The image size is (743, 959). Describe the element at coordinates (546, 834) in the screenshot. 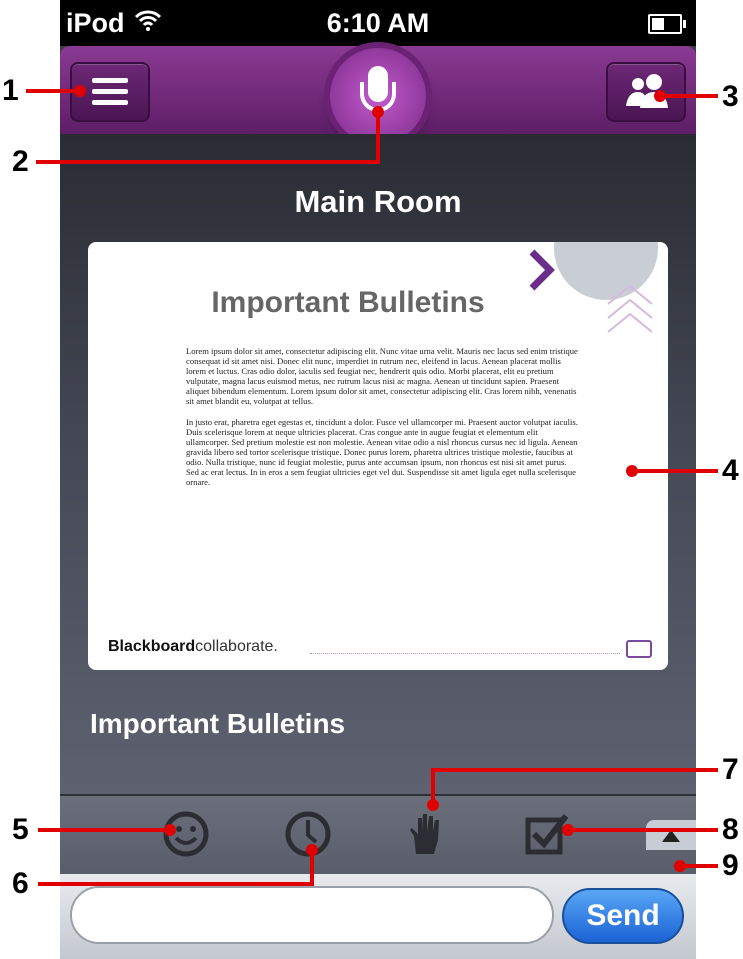

I see `poll-checkbox-icon` at that location.